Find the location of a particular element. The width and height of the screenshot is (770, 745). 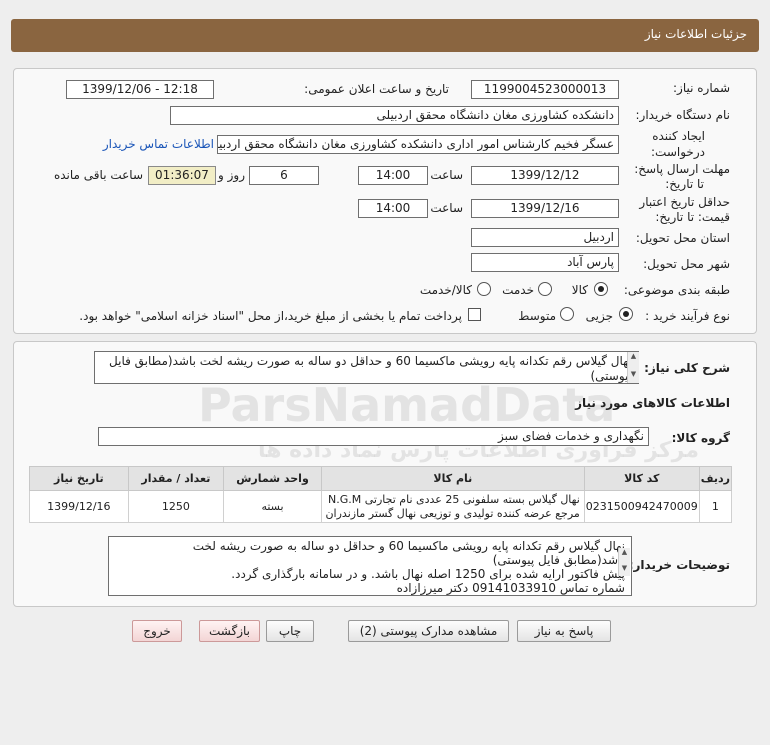

time-remaining-field: 01:36:07 is located at coordinates (182, 175).